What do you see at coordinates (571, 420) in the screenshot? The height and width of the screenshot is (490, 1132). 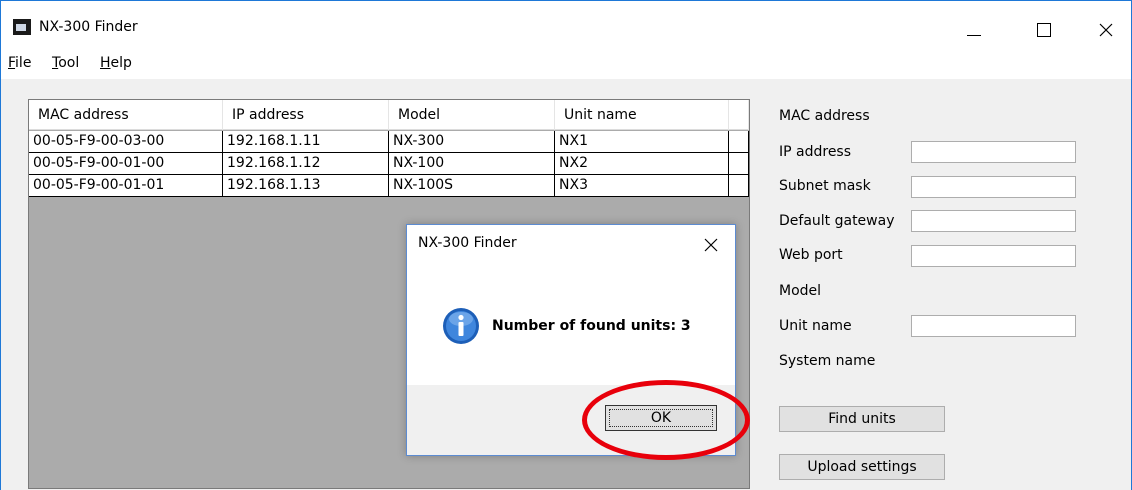 I see `dialog-footer: OK` at bounding box center [571, 420].